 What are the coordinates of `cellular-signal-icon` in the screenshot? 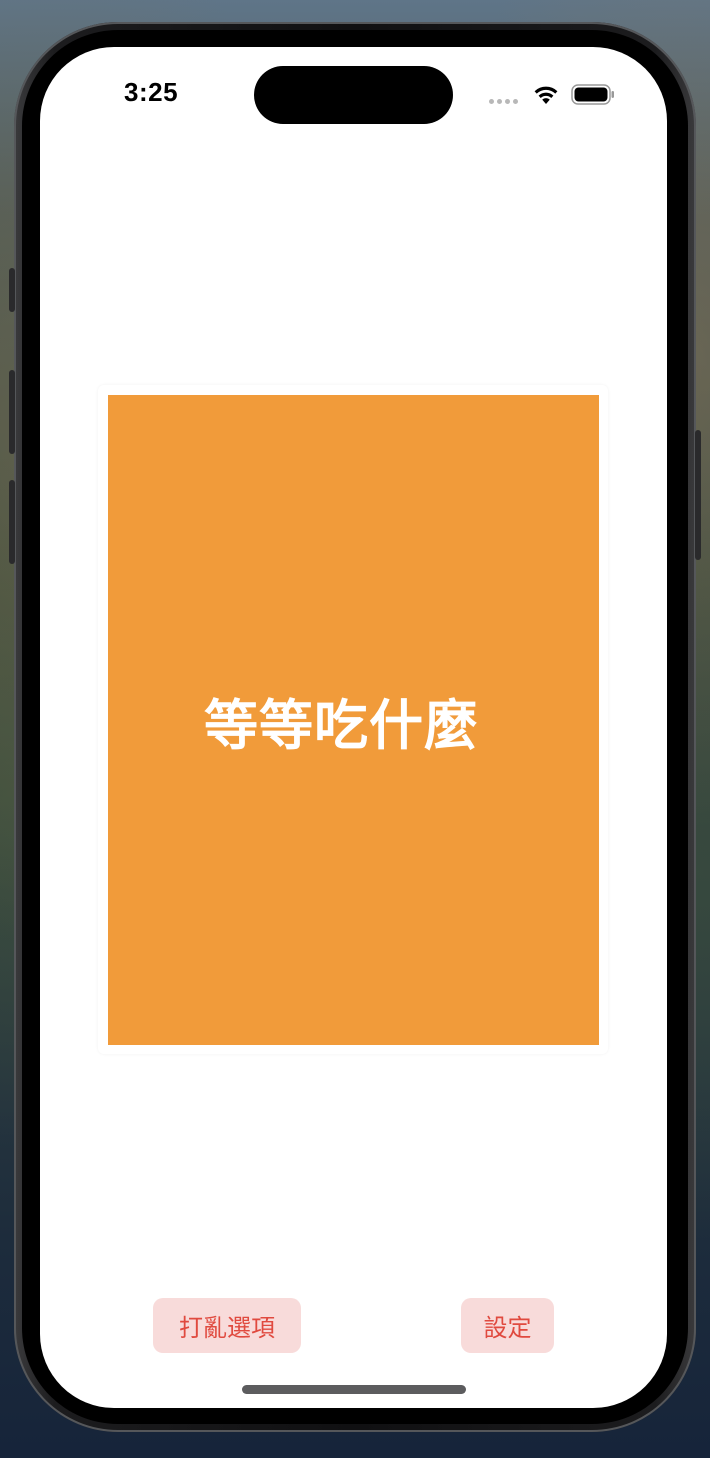 It's located at (505, 102).